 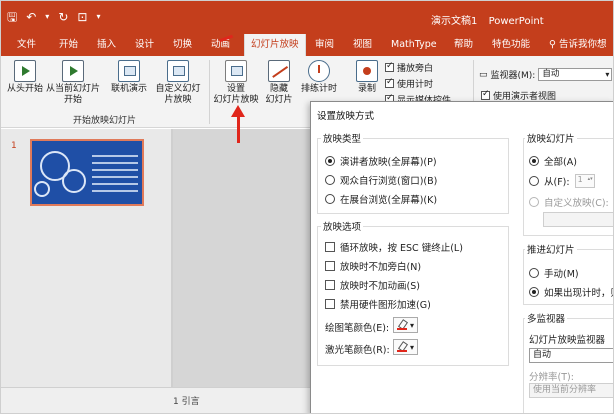 I want to click on chevron-down-icon: ▾, so click(x=412, y=347).